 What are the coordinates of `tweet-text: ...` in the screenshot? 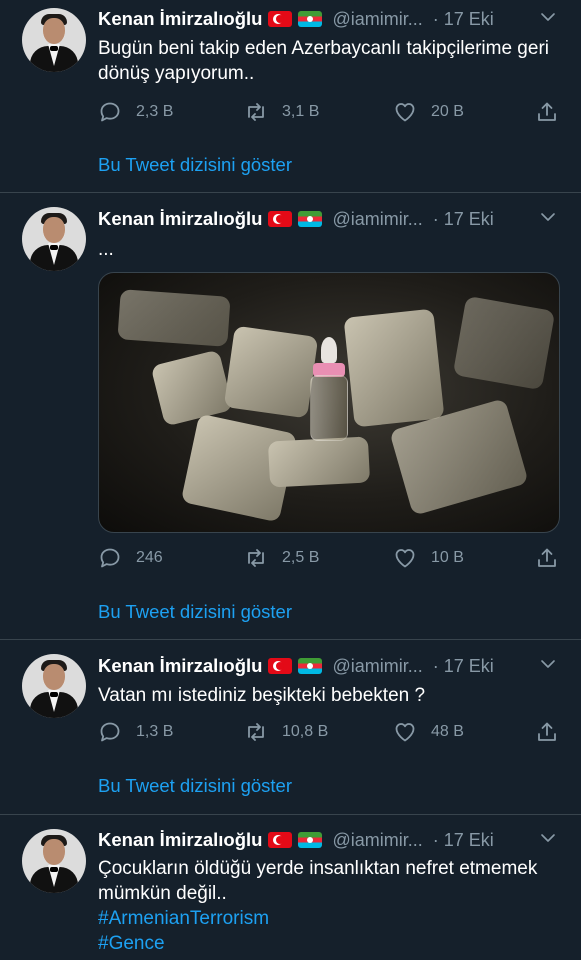 It's located at (106, 249).